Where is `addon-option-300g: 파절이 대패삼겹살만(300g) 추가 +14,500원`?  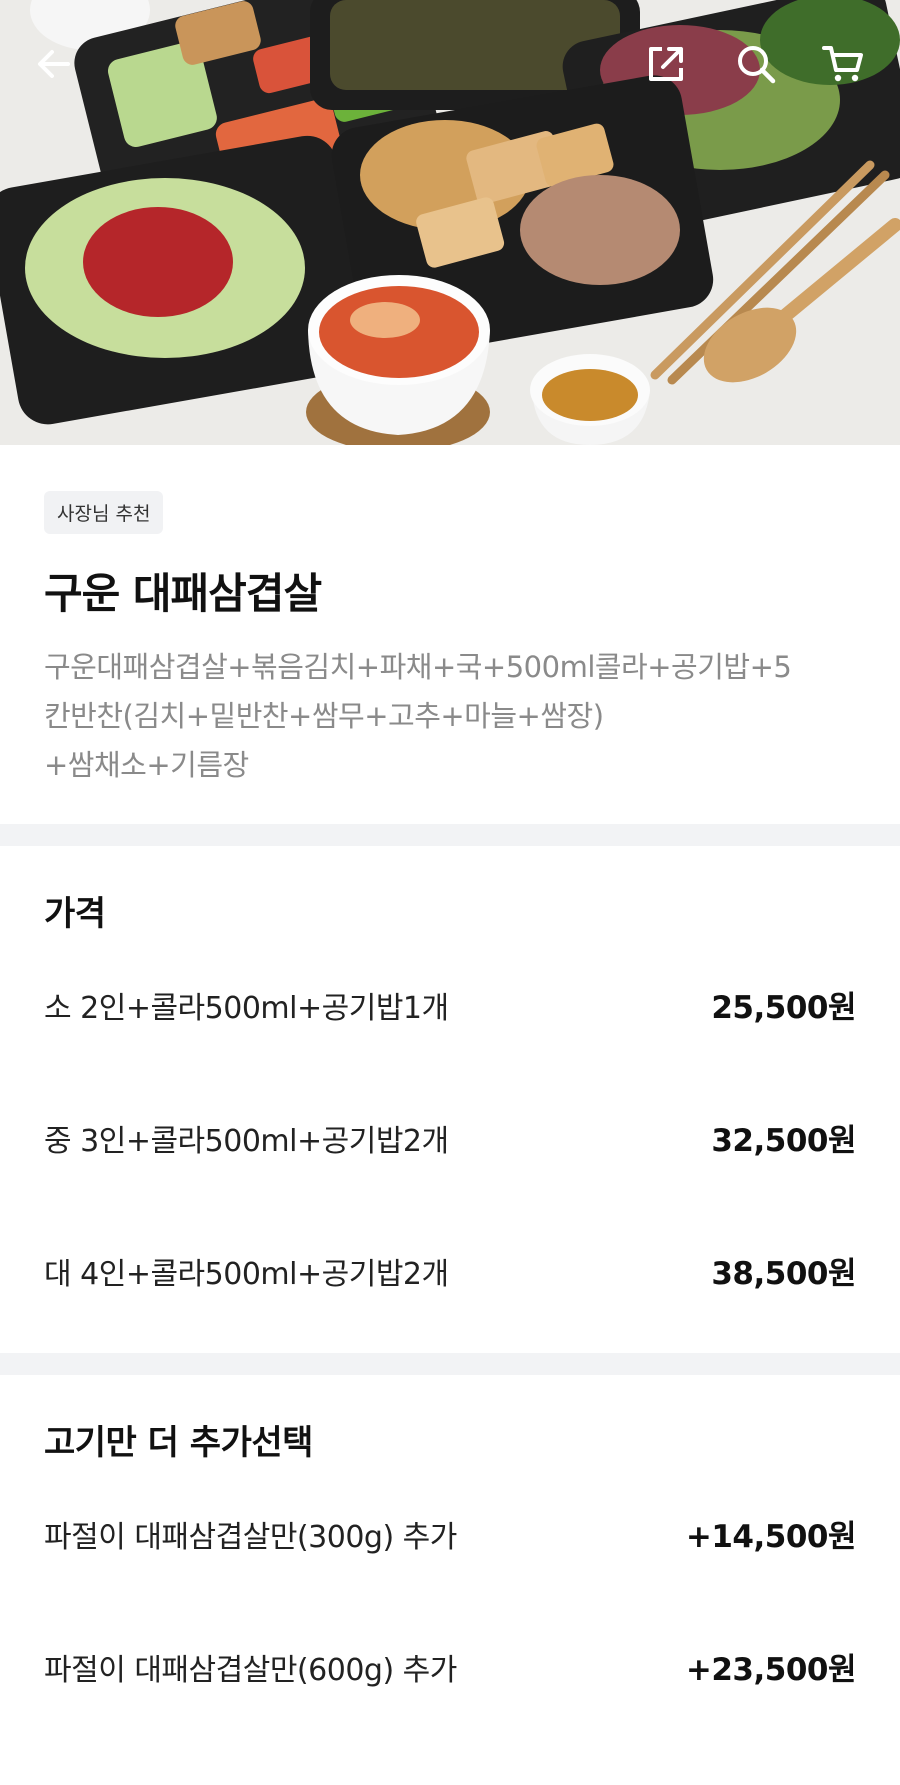 addon-option-300g: 파절이 대패삼겹살만(300g) 추가 +14,500원 is located at coordinates (450, 1533).